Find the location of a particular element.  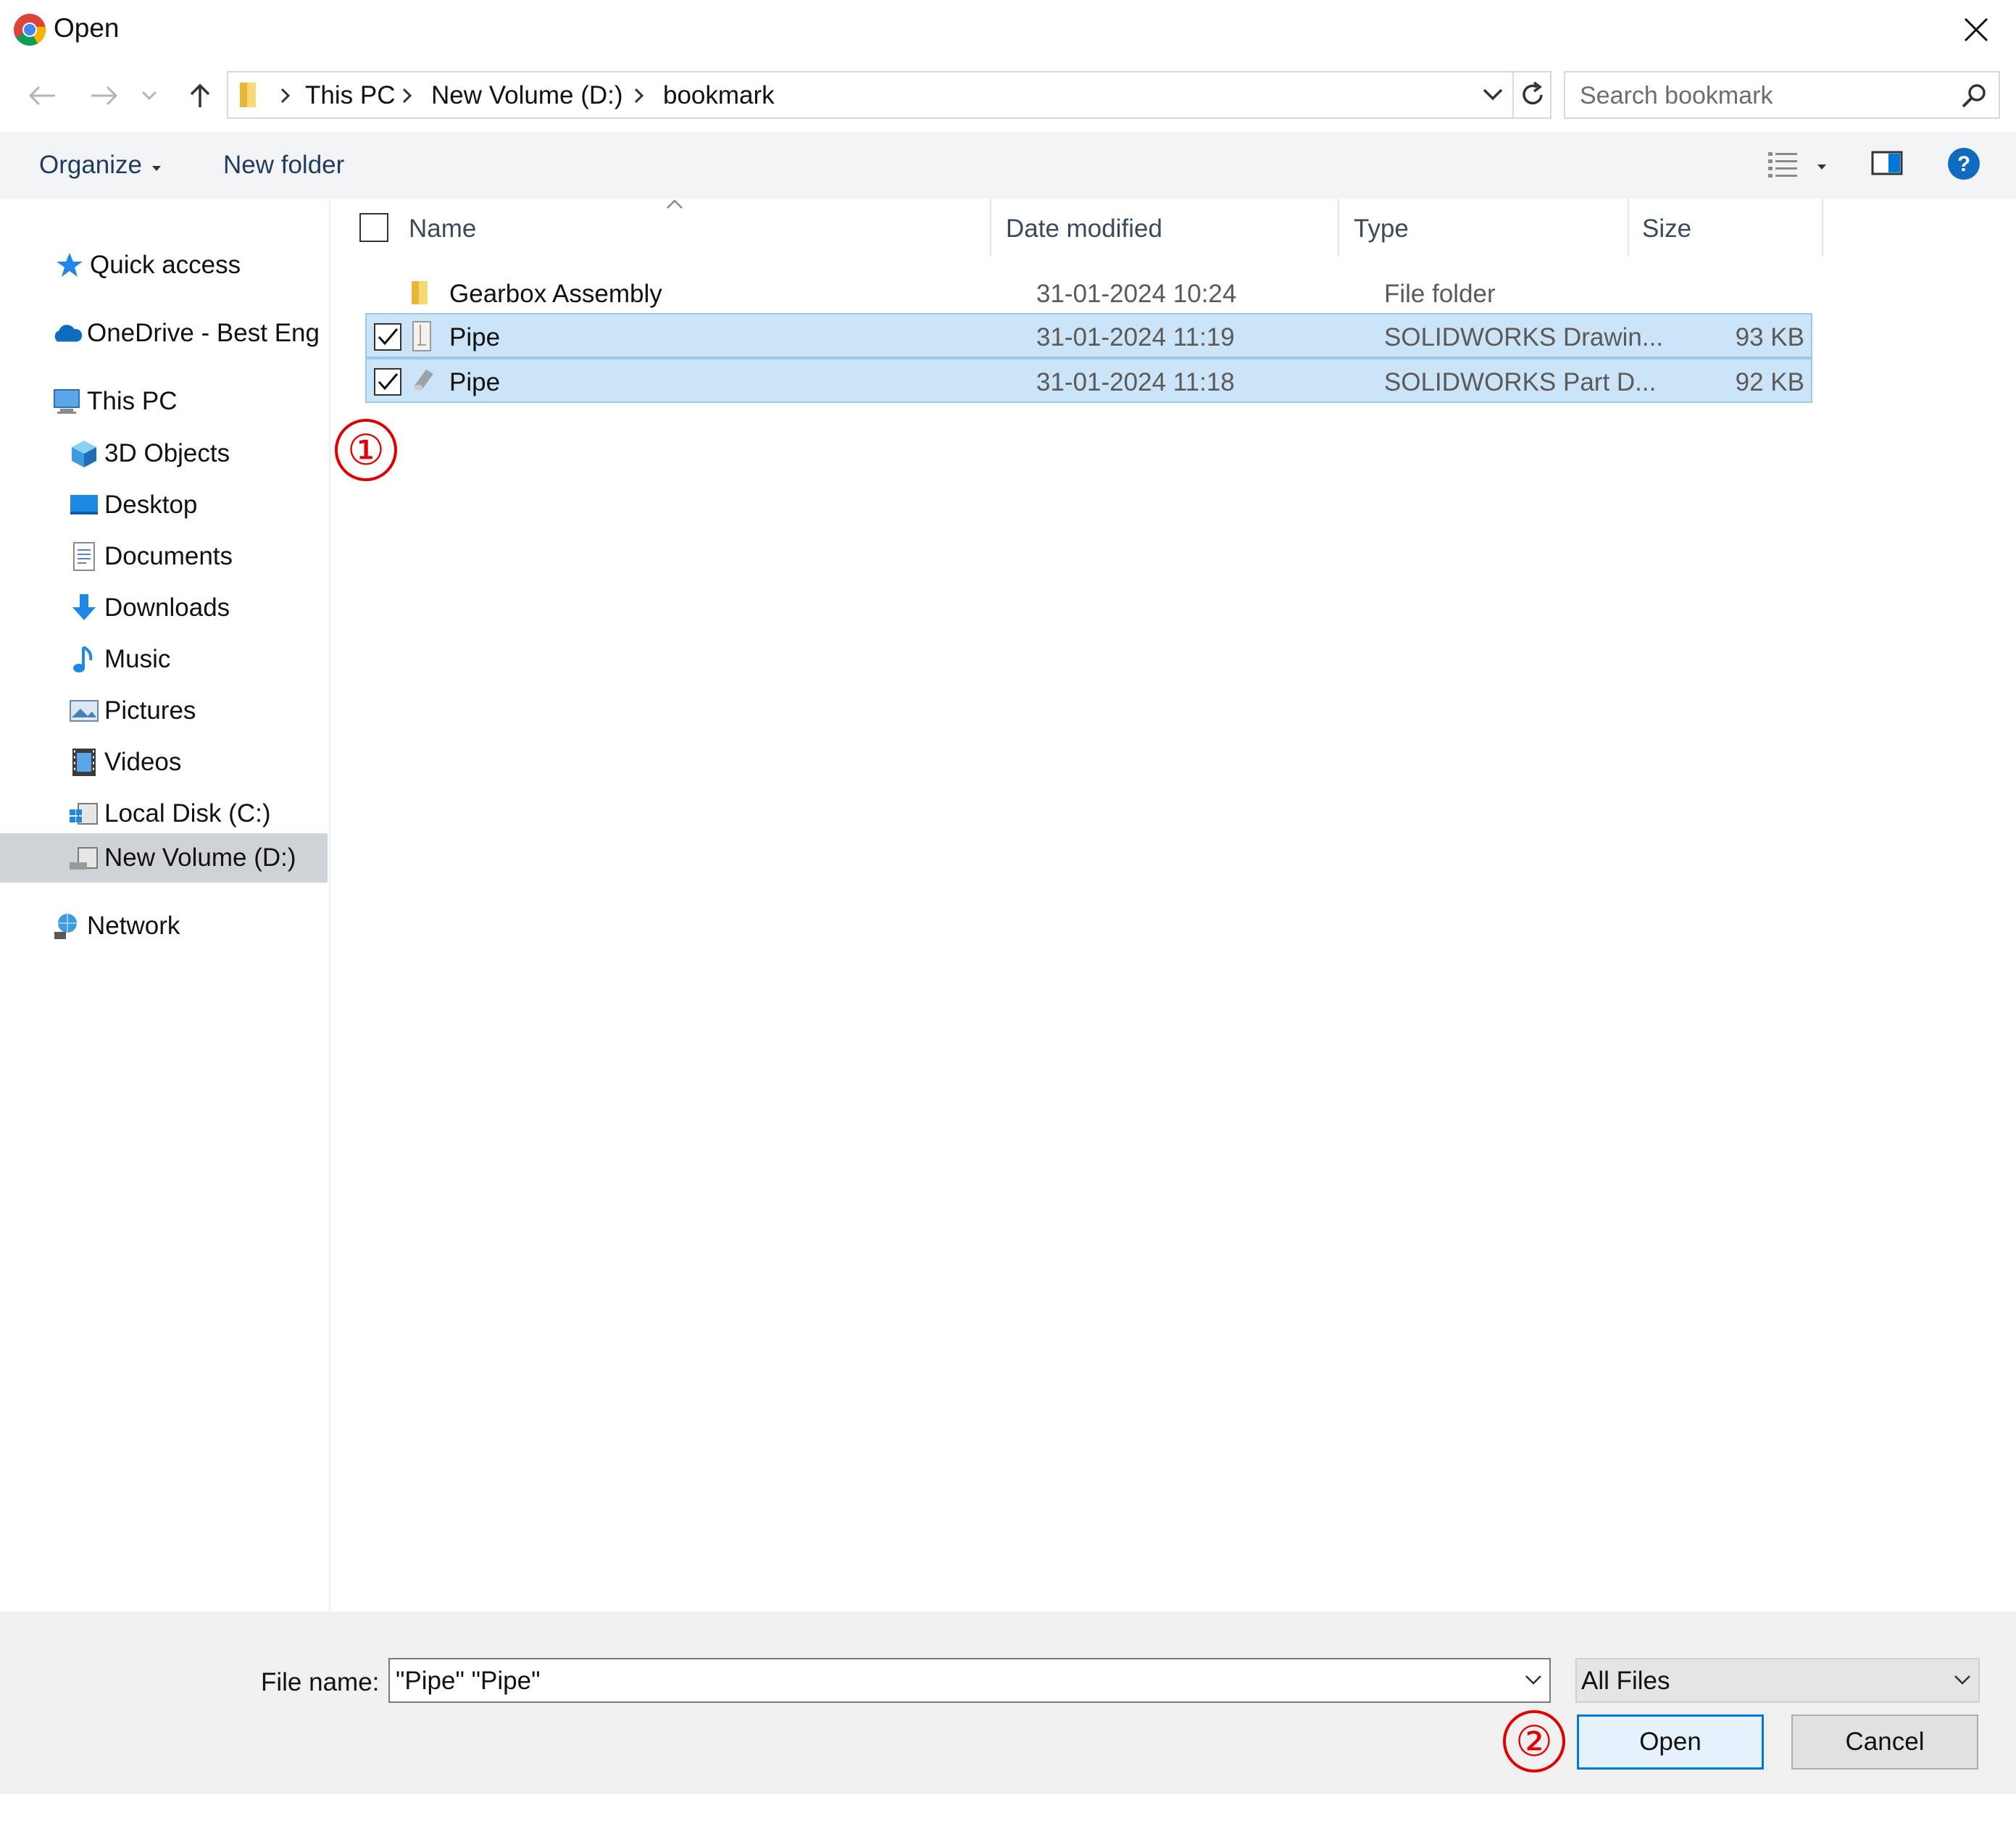

search-icon is located at coordinates (1974, 97).